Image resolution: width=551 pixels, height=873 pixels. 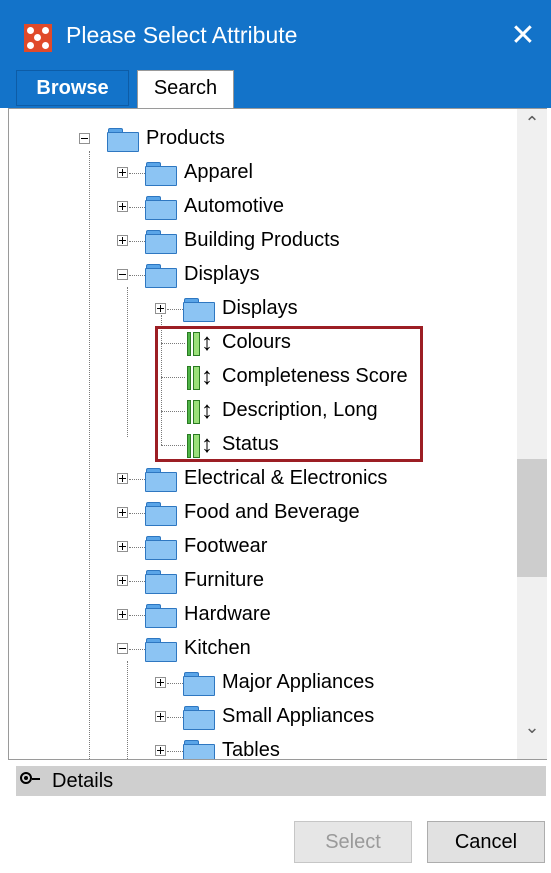 What do you see at coordinates (281, 781) in the screenshot?
I see `details-section: Details` at bounding box center [281, 781].